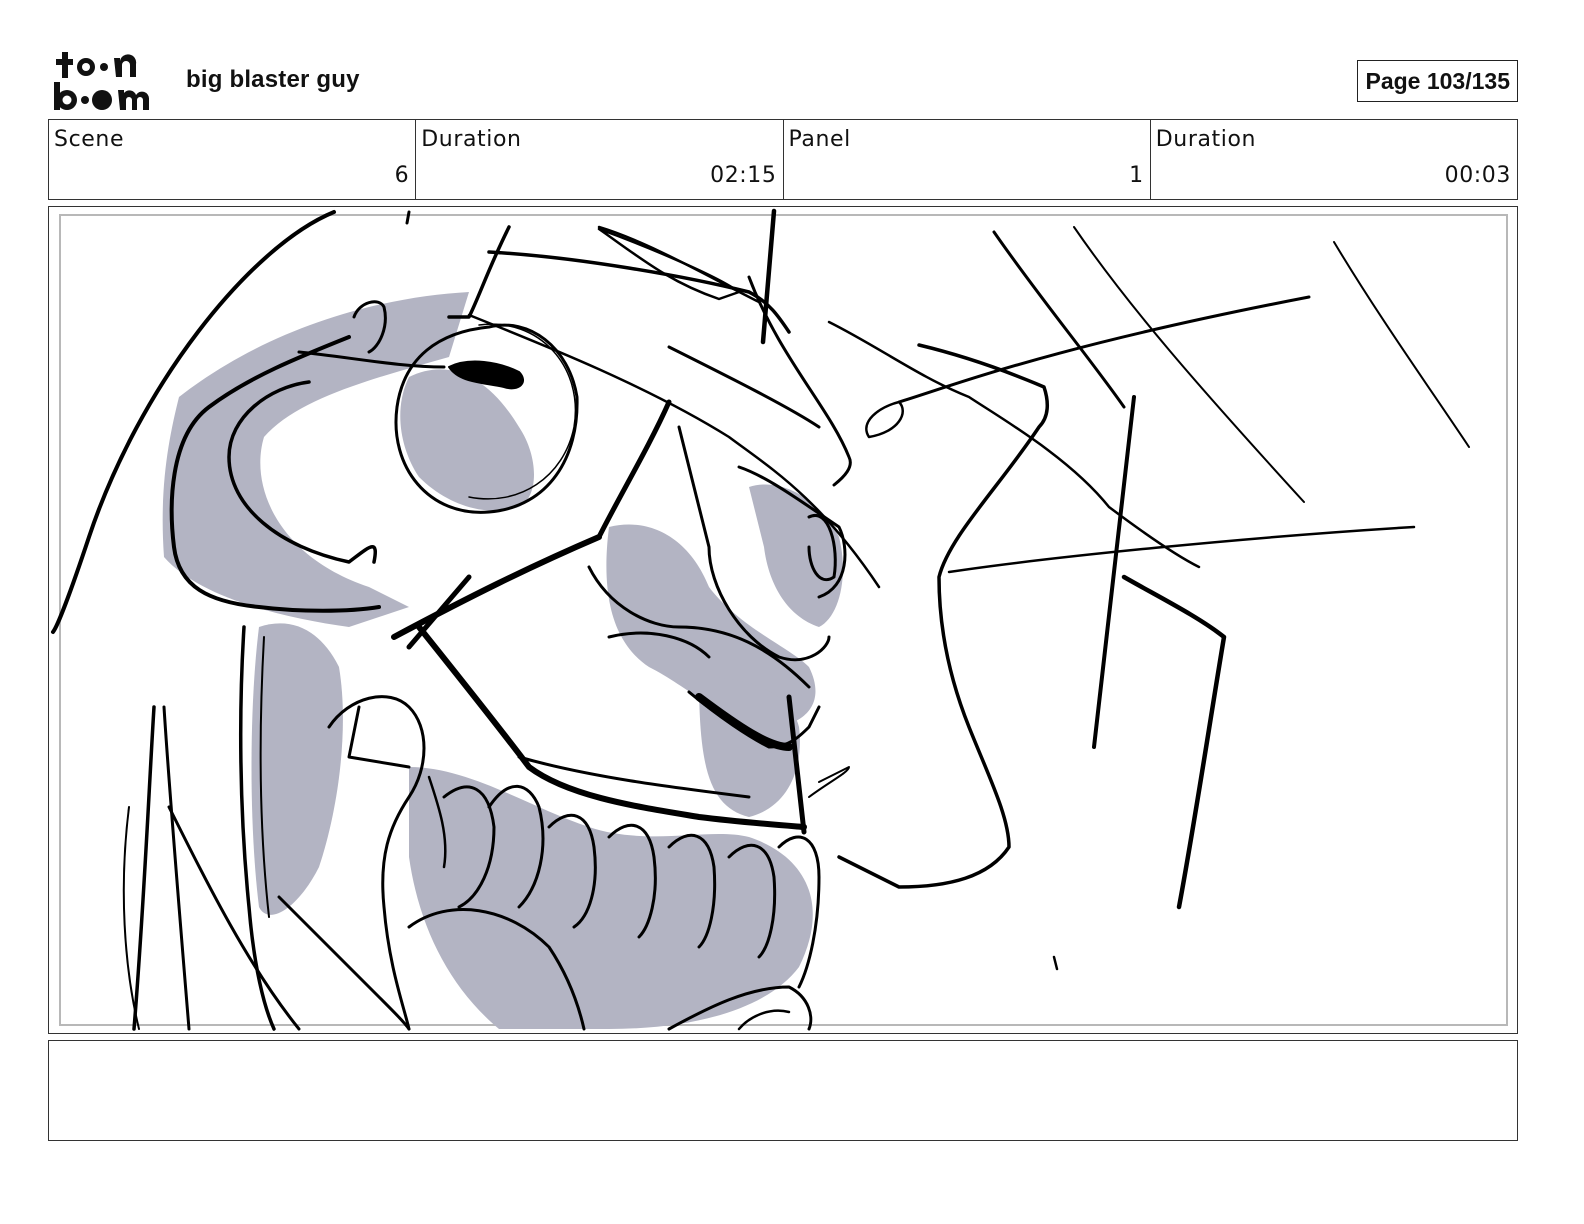  Describe the element at coordinates (1136, 175) in the screenshot. I see `panel-value: 1` at that location.